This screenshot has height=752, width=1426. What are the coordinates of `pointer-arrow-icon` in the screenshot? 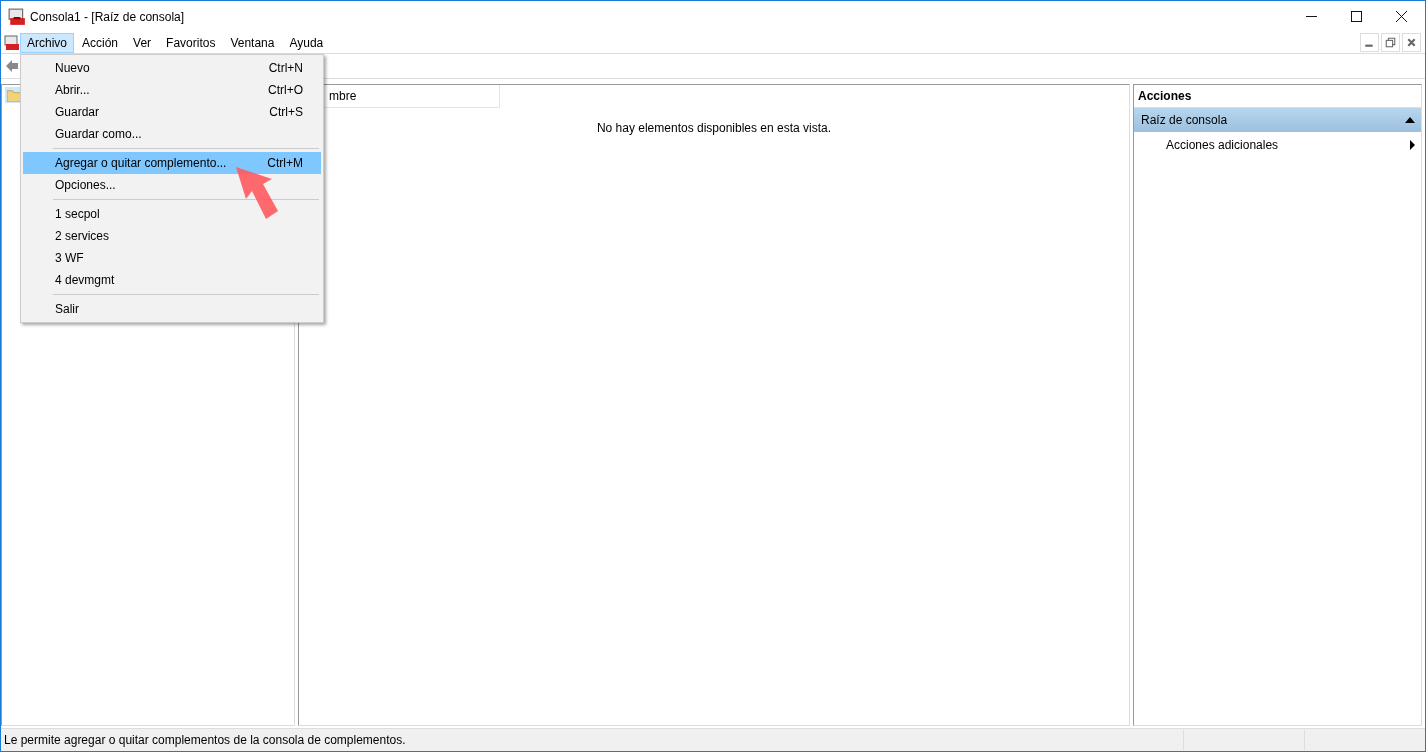 It's located at (257, 193).